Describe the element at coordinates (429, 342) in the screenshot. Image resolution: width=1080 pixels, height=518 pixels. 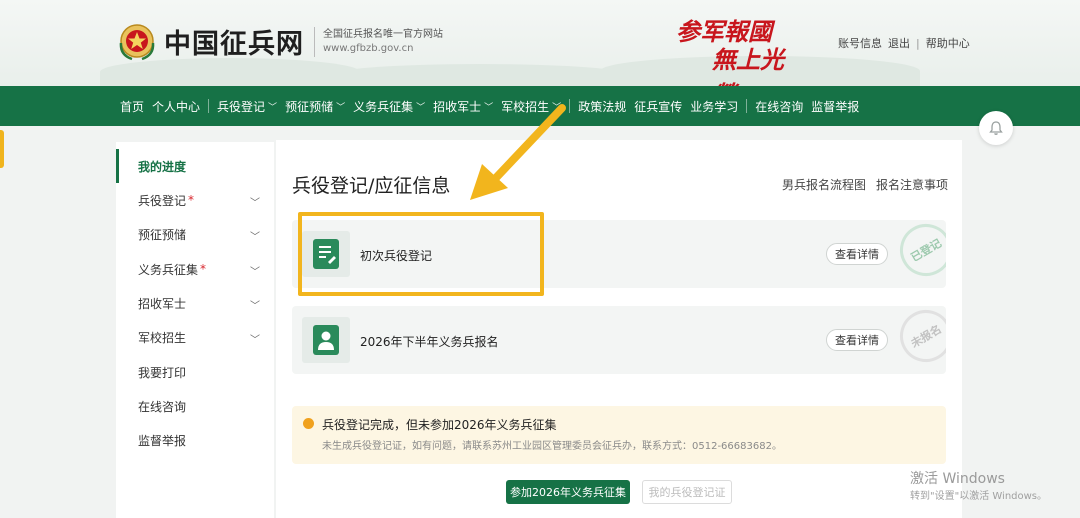
I see `card-title: 2026年下半年义务兵报名` at that location.